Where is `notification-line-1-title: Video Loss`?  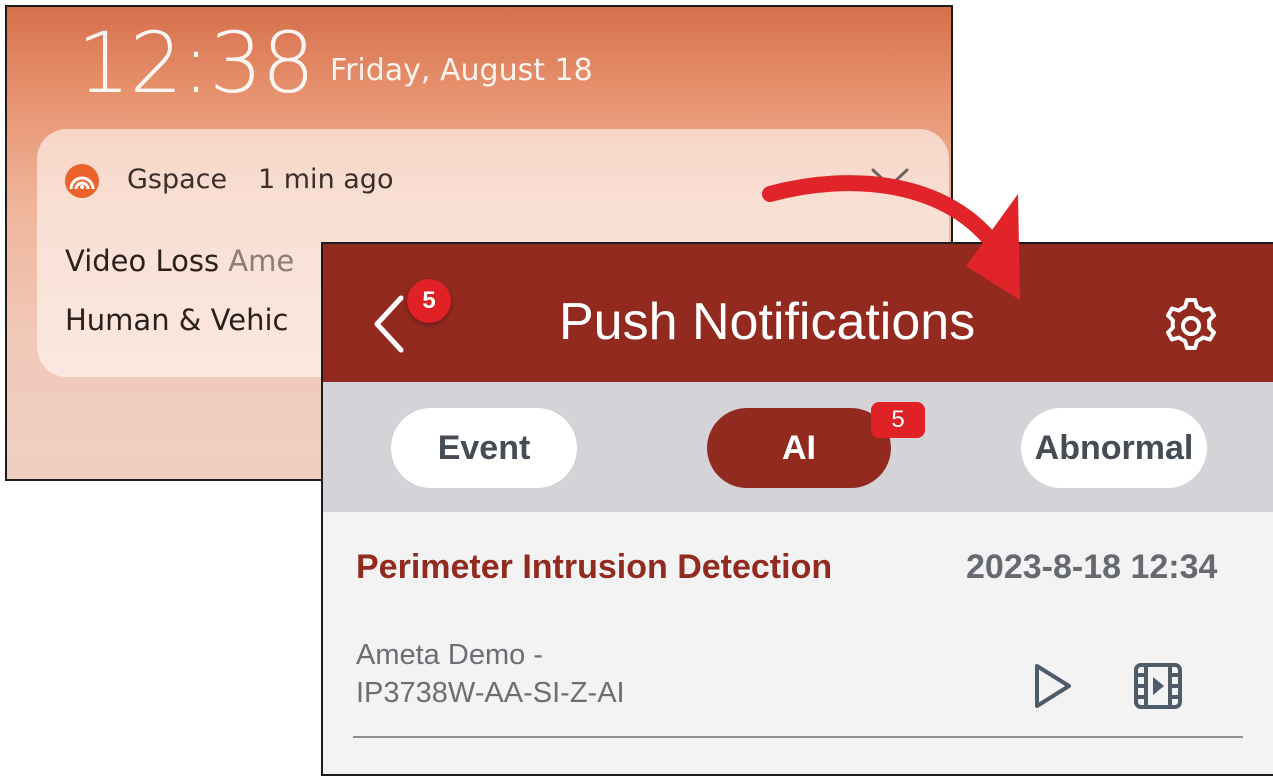 notification-line-1-title: Video Loss is located at coordinates (142, 261).